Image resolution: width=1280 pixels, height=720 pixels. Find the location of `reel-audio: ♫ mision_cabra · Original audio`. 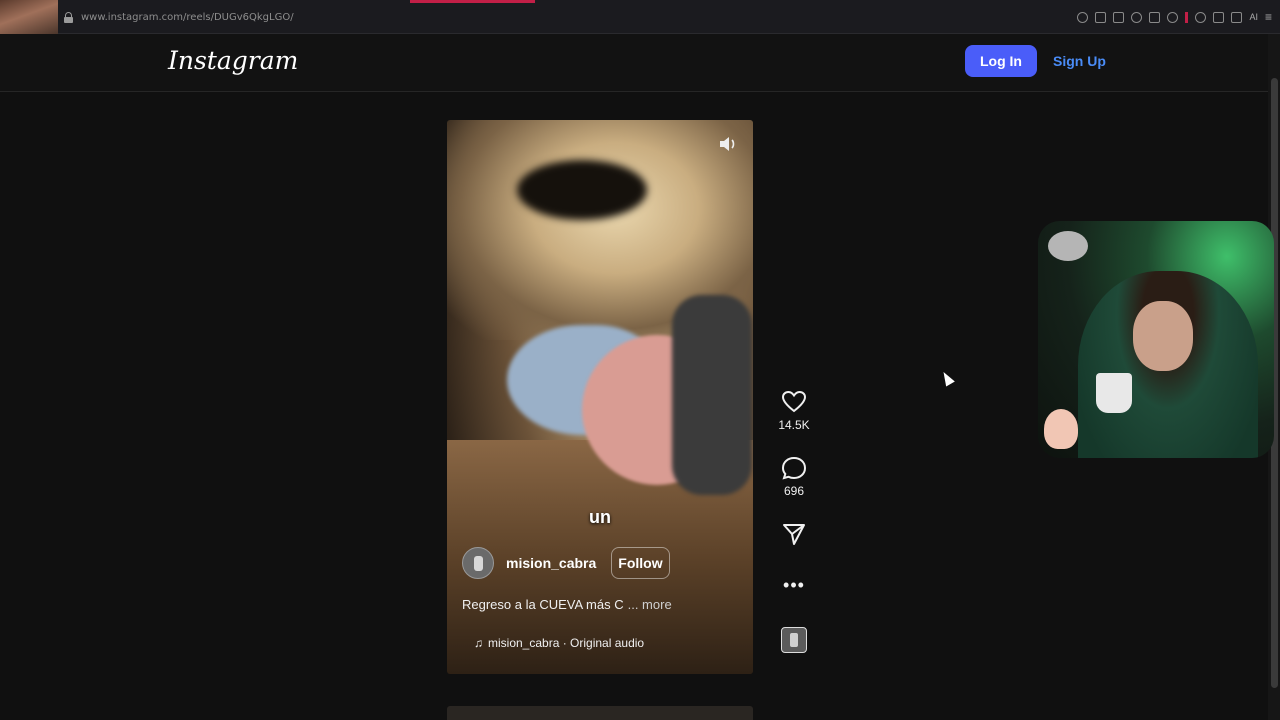

reel-audio: ♫ mision_cabra · Original audio is located at coordinates (559, 643).